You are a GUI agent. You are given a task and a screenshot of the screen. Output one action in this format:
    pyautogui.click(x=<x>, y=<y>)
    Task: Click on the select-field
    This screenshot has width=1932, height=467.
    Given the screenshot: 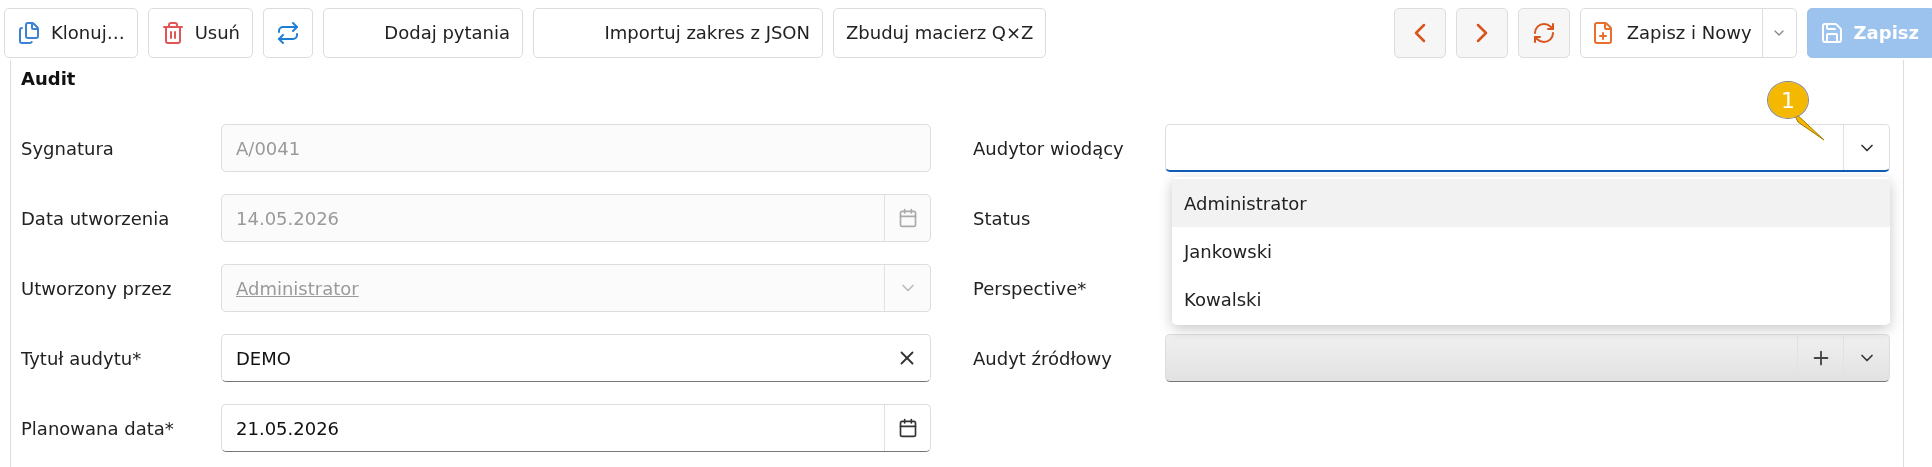 What is the action you would take?
    pyautogui.click(x=1527, y=148)
    